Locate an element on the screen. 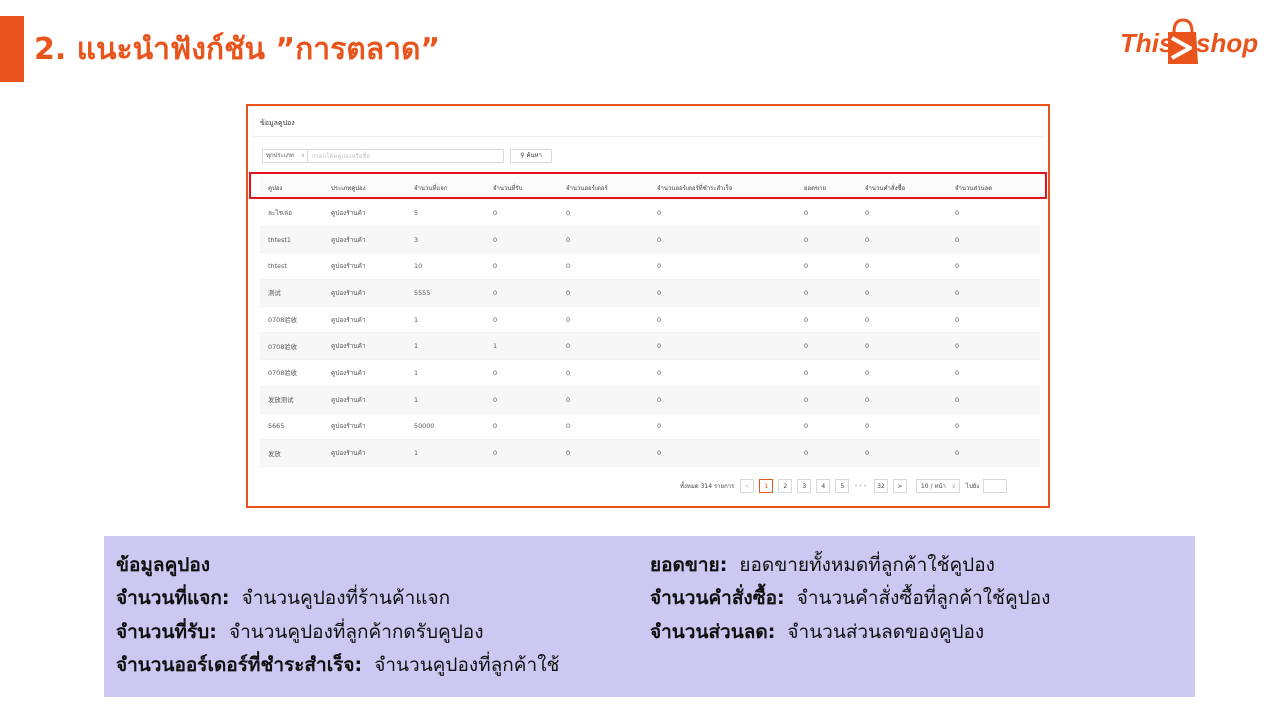 This screenshot has width=1280, height=720. table-row: 发放 คูปองร้านค้า 1 0 0 0 0 0 0 is located at coordinates (650, 453).